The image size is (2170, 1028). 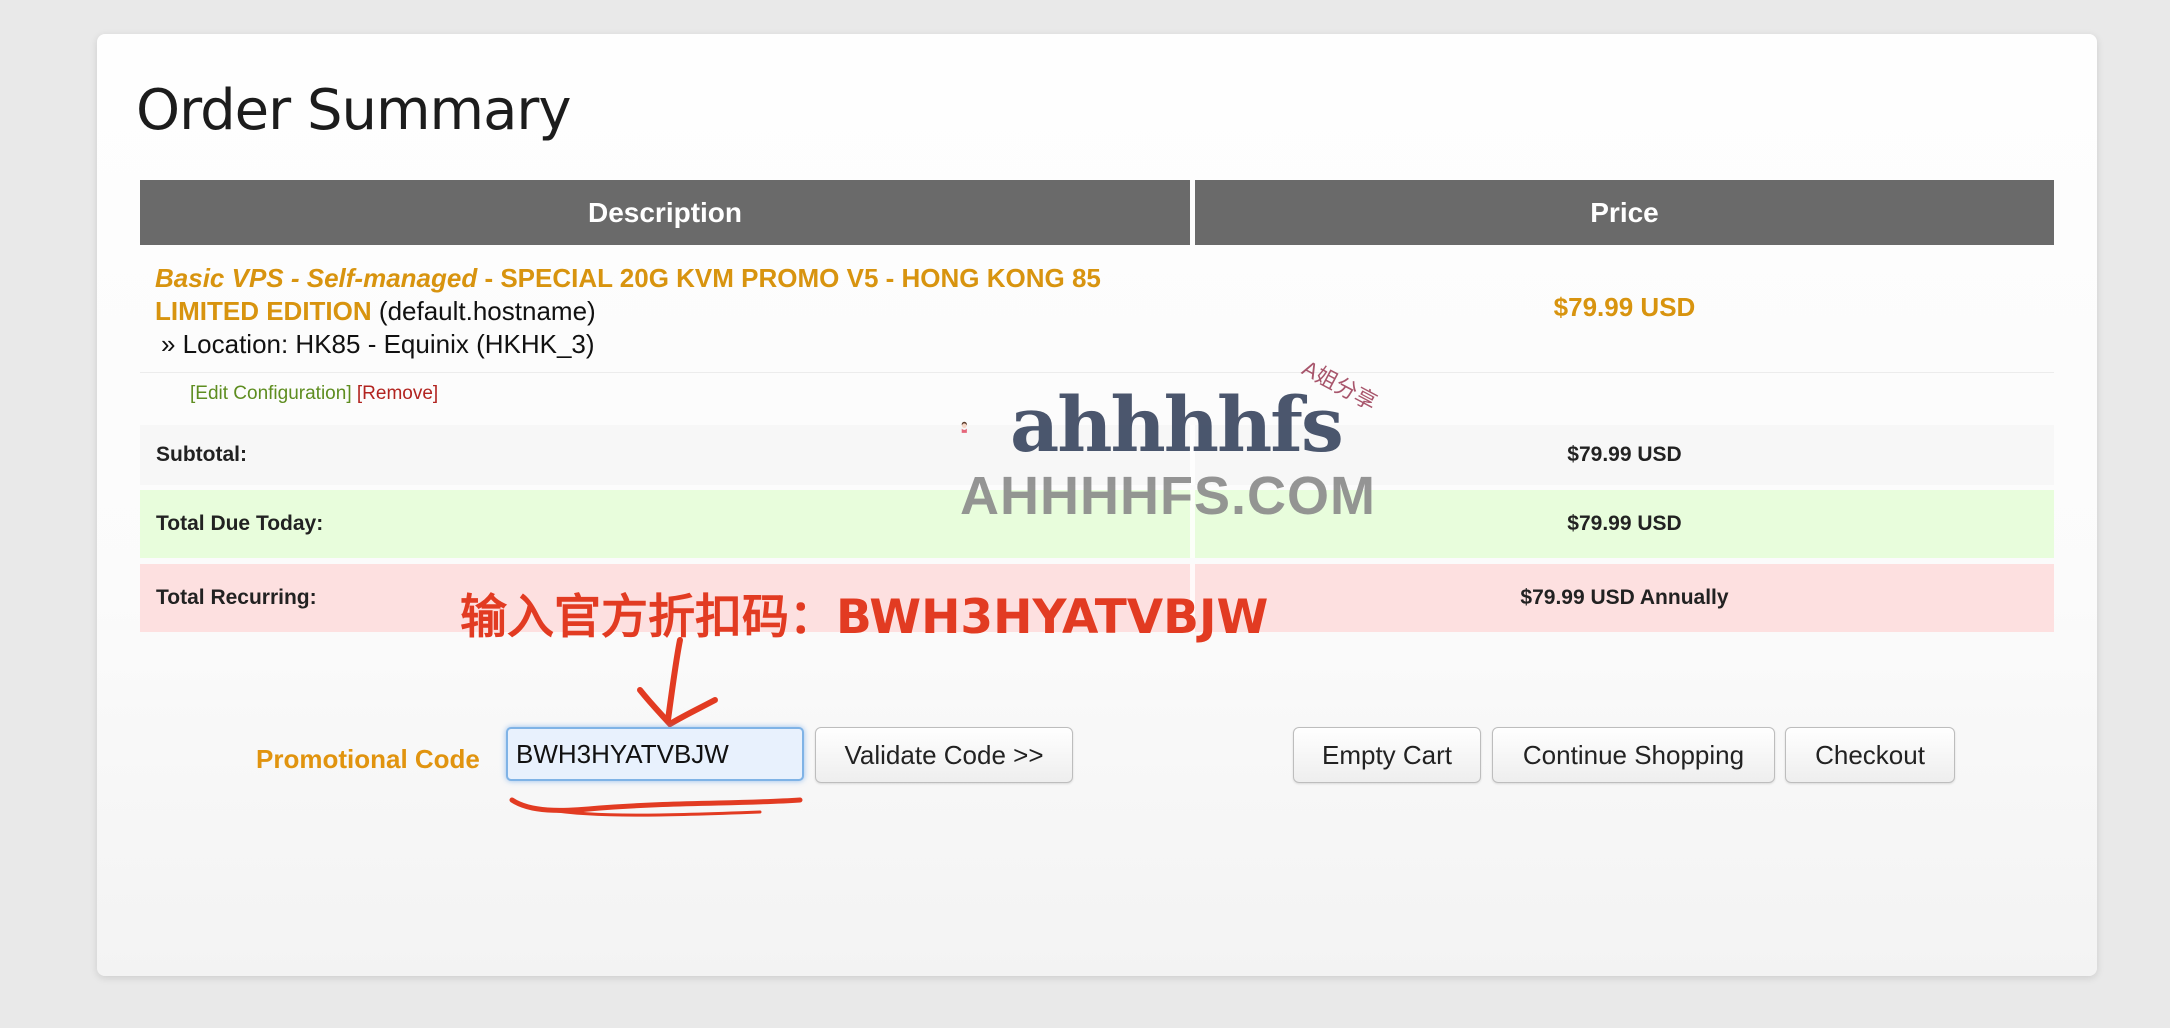 What do you see at coordinates (1177, 424) in the screenshot?
I see `watermark-logo-text: ahhhhfs` at bounding box center [1177, 424].